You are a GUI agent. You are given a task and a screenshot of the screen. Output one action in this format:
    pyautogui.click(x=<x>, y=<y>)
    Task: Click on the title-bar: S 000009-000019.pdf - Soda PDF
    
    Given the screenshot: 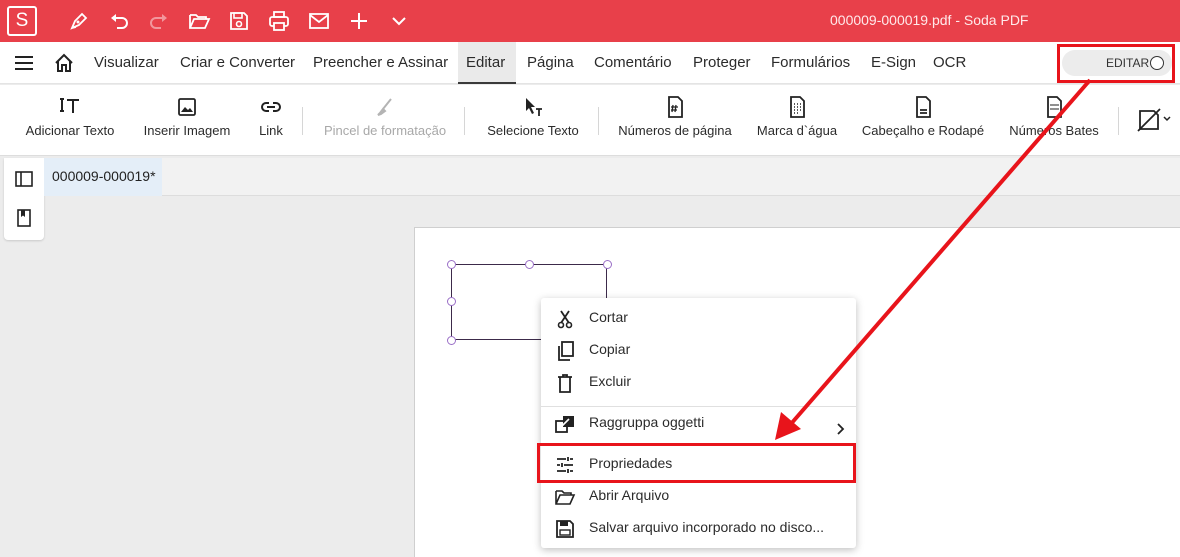 What is the action you would take?
    pyautogui.click(x=590, y=21)
    